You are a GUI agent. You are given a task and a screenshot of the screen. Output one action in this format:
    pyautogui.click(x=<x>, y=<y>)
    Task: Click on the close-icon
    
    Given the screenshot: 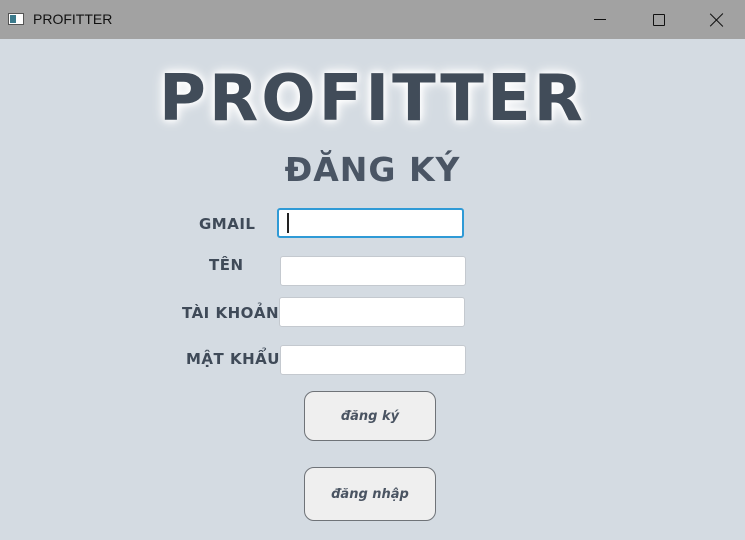 What is the action you would take?
    pyautogui.click(x=717, y=20)
    